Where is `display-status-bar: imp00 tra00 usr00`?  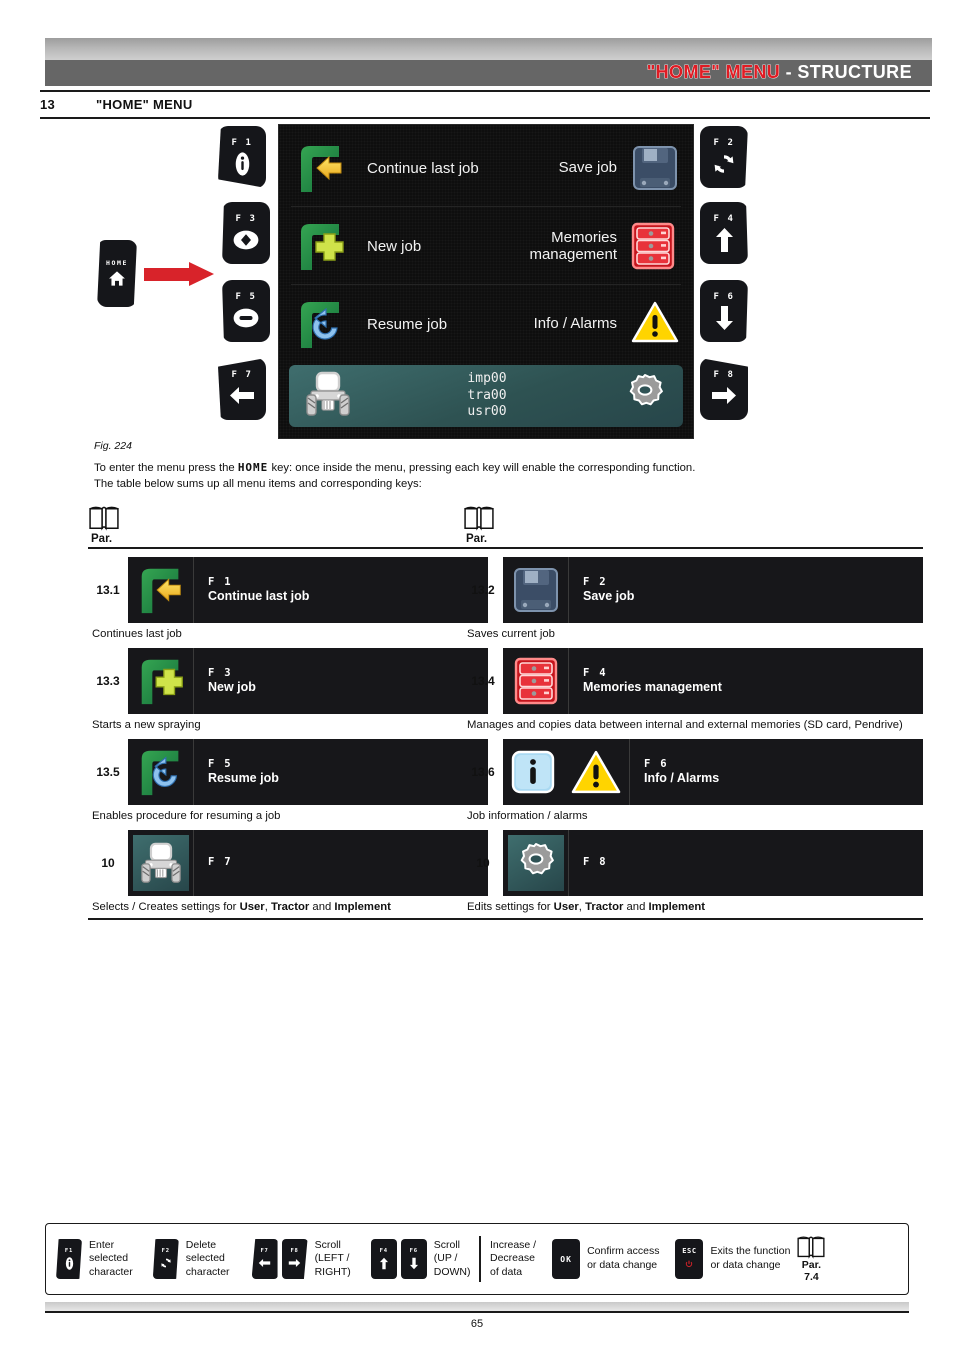
display-status-bar: imp00 tra00 usr00 is located at coordinates (486, 396).